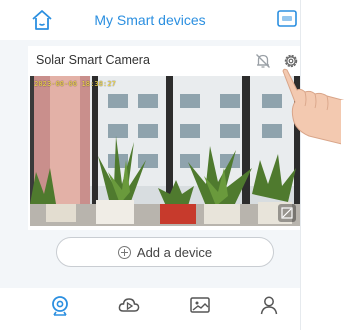  What do you see at coordinates (61, 305) in the screenshot?
I see `camera-search-icon` at bounding box center [61, 305].